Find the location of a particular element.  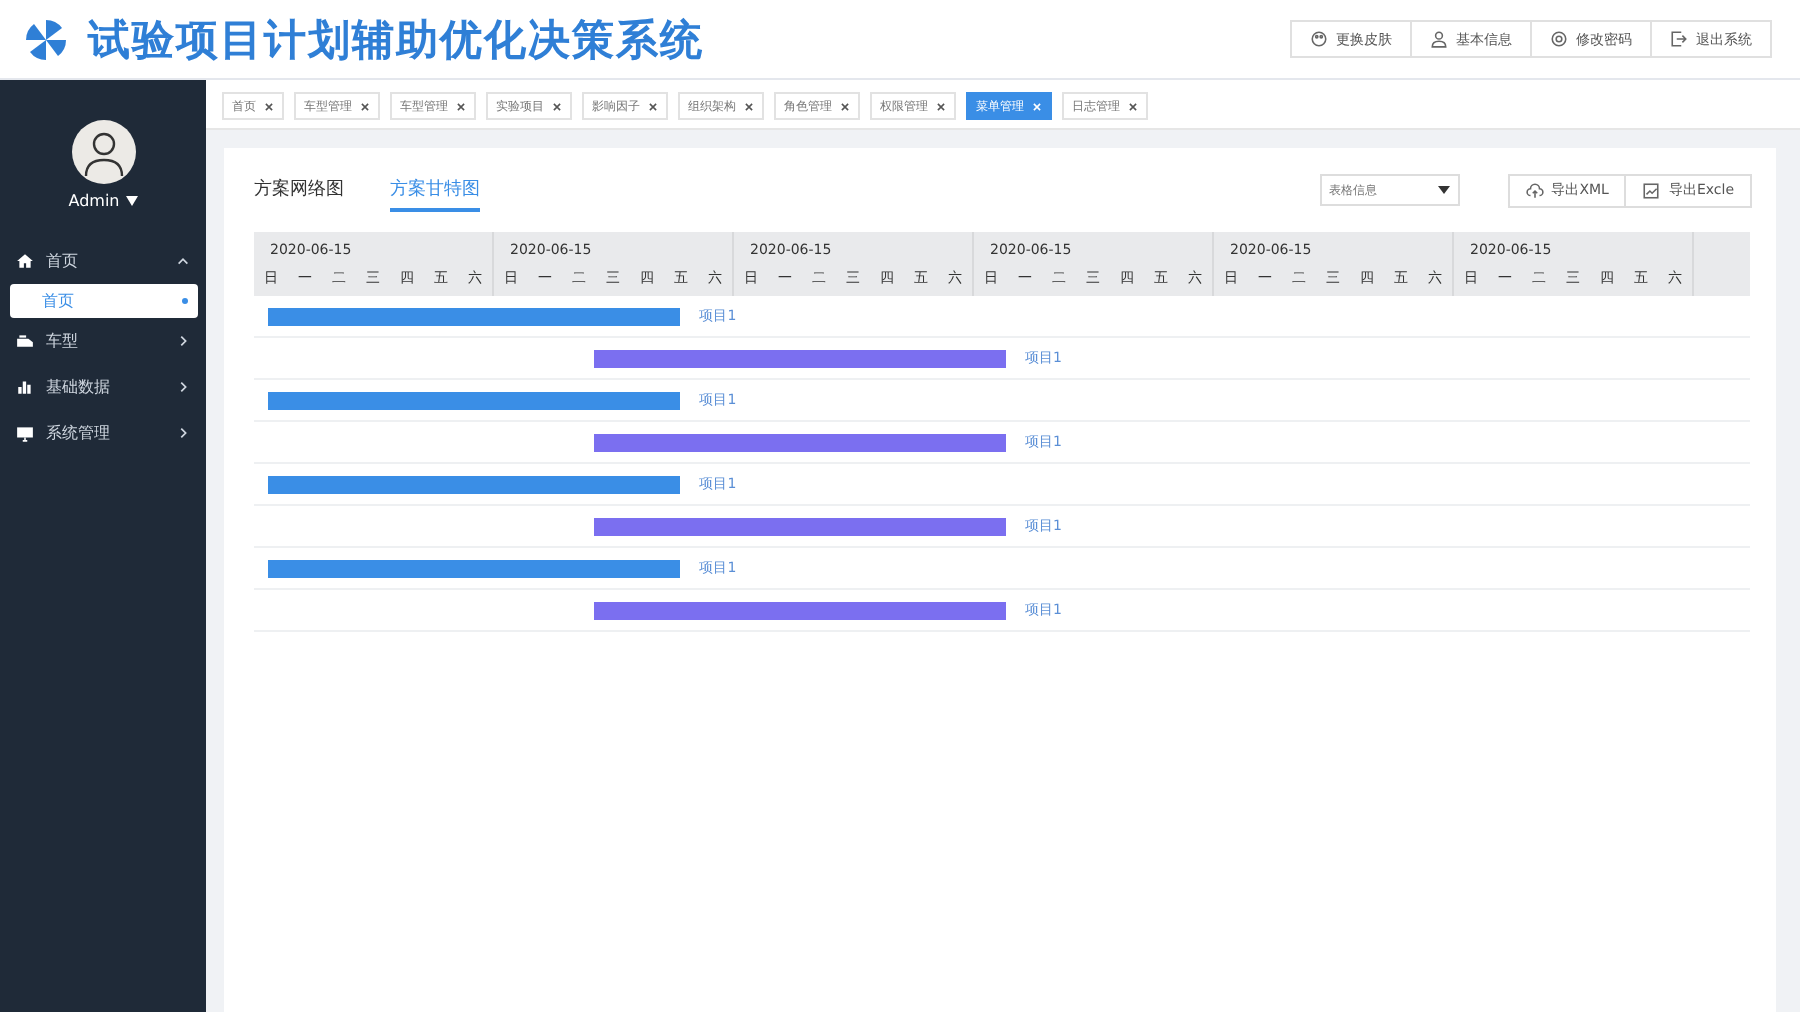

nav-subitem: 首页 is located at coordinates (104, 301).